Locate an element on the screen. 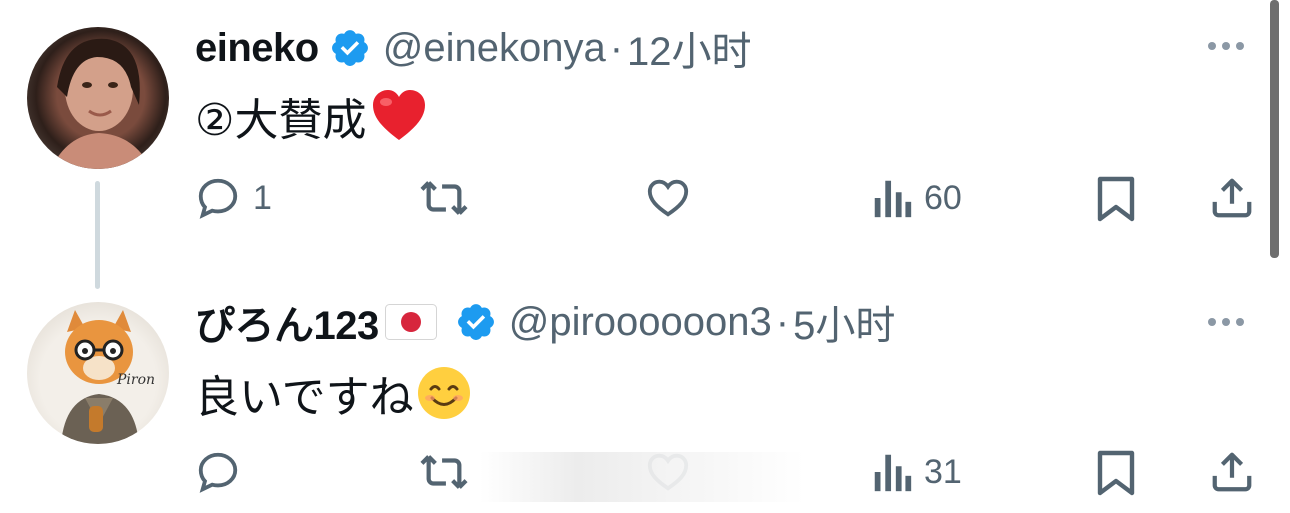  tweet-header: eineko @einekonya · 12小时 is located at coordinates (473, 48).